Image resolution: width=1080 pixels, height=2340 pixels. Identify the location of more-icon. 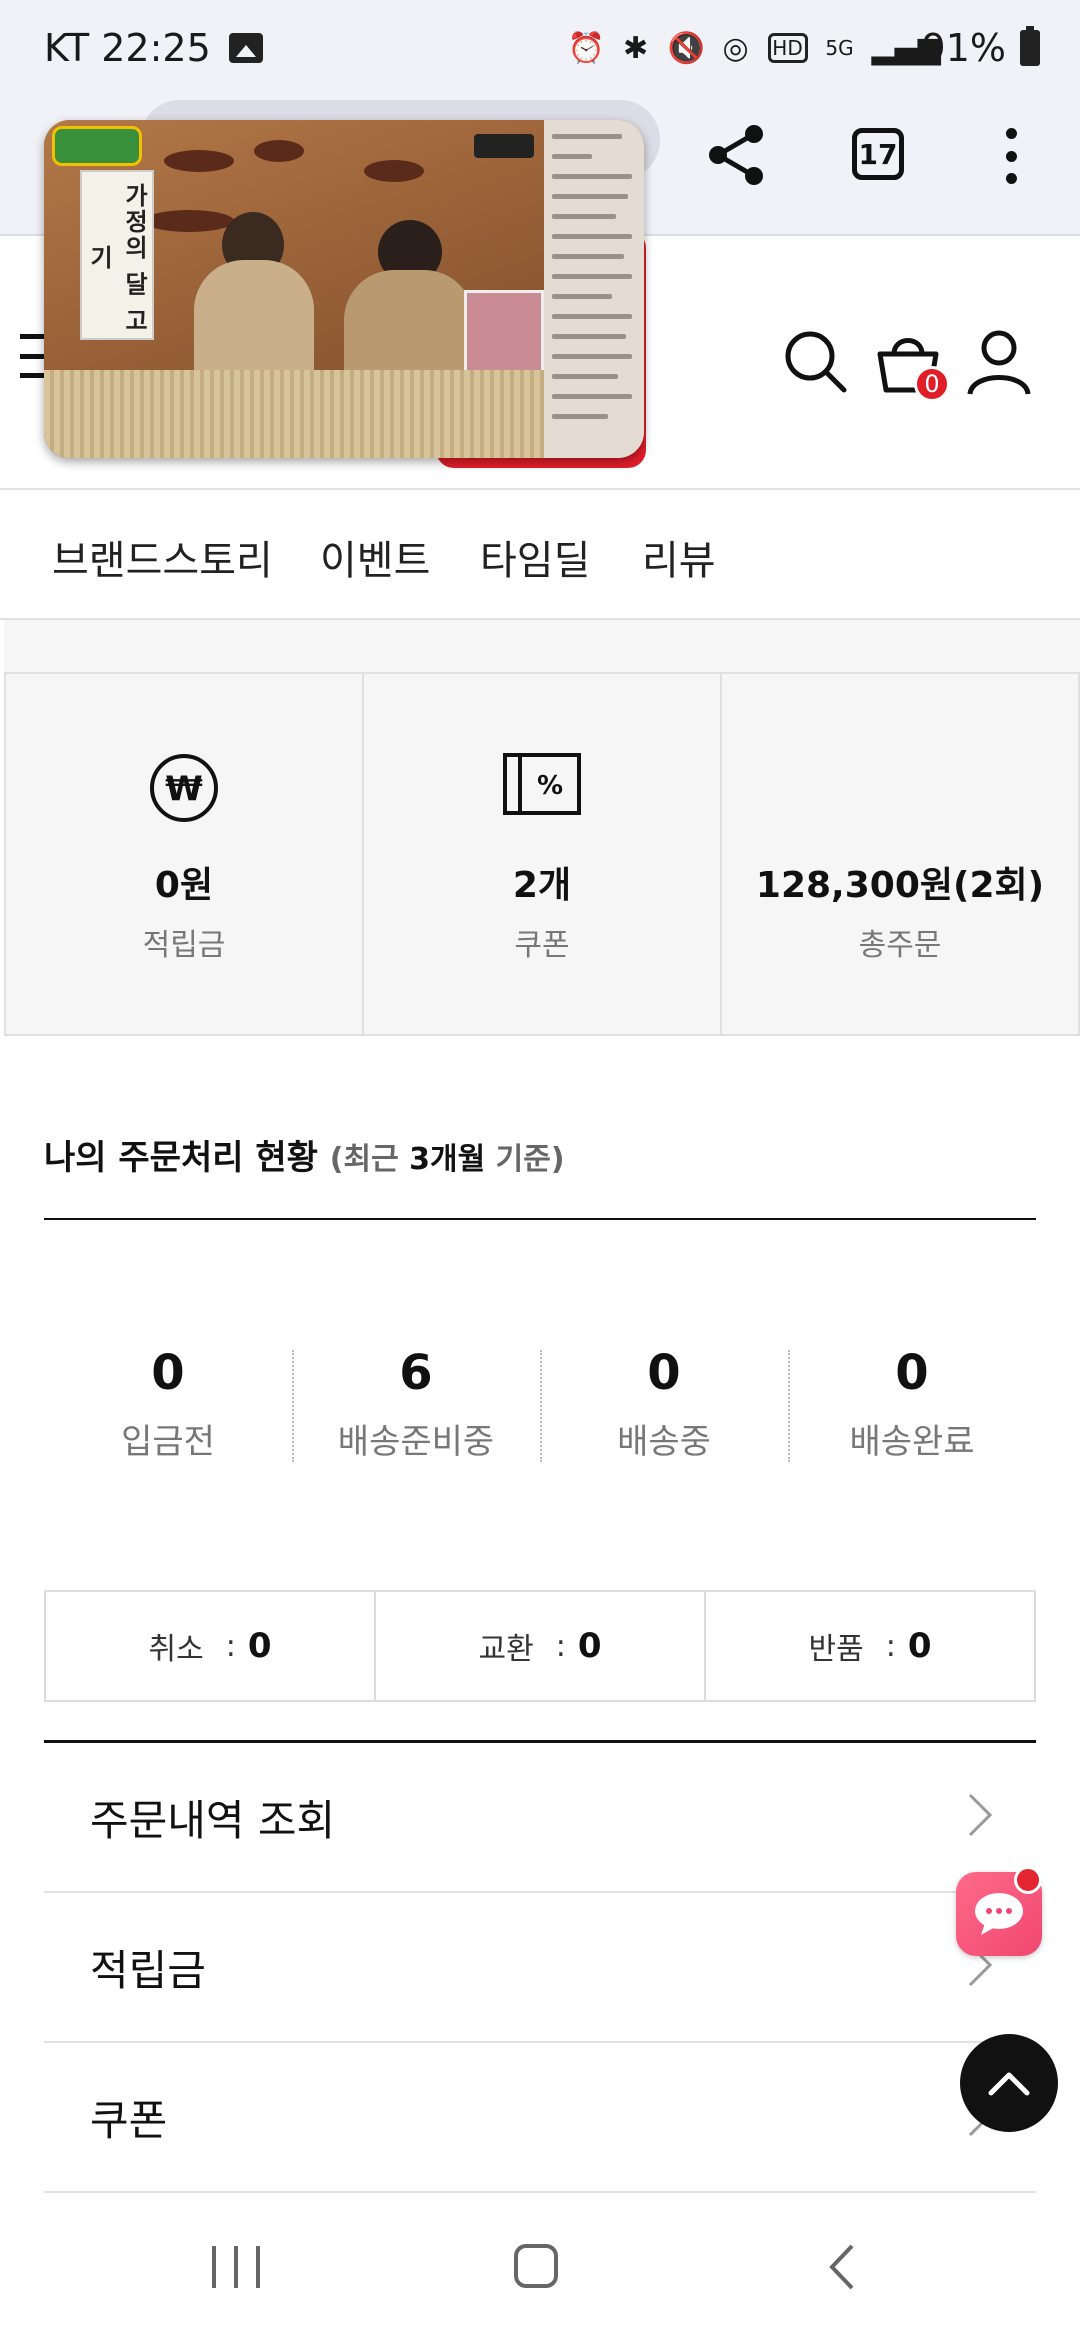
(1011, 156).